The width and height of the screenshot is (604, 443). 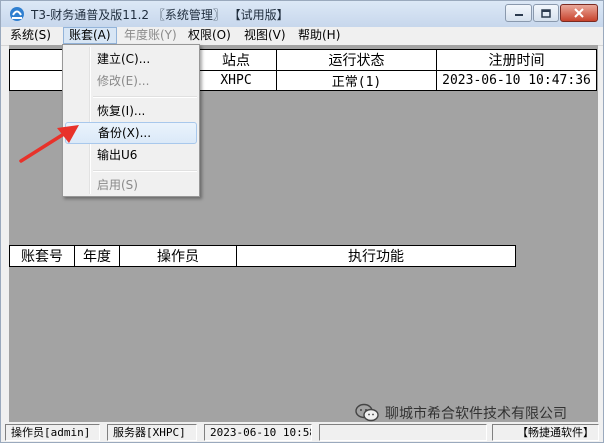 What do you see at coordinates (302, 14) in the screenshot?
I see `title-bar: T3-财务通普及版11.2 〖系统管理〗 【试用版】` at bounding box center [302, 14].